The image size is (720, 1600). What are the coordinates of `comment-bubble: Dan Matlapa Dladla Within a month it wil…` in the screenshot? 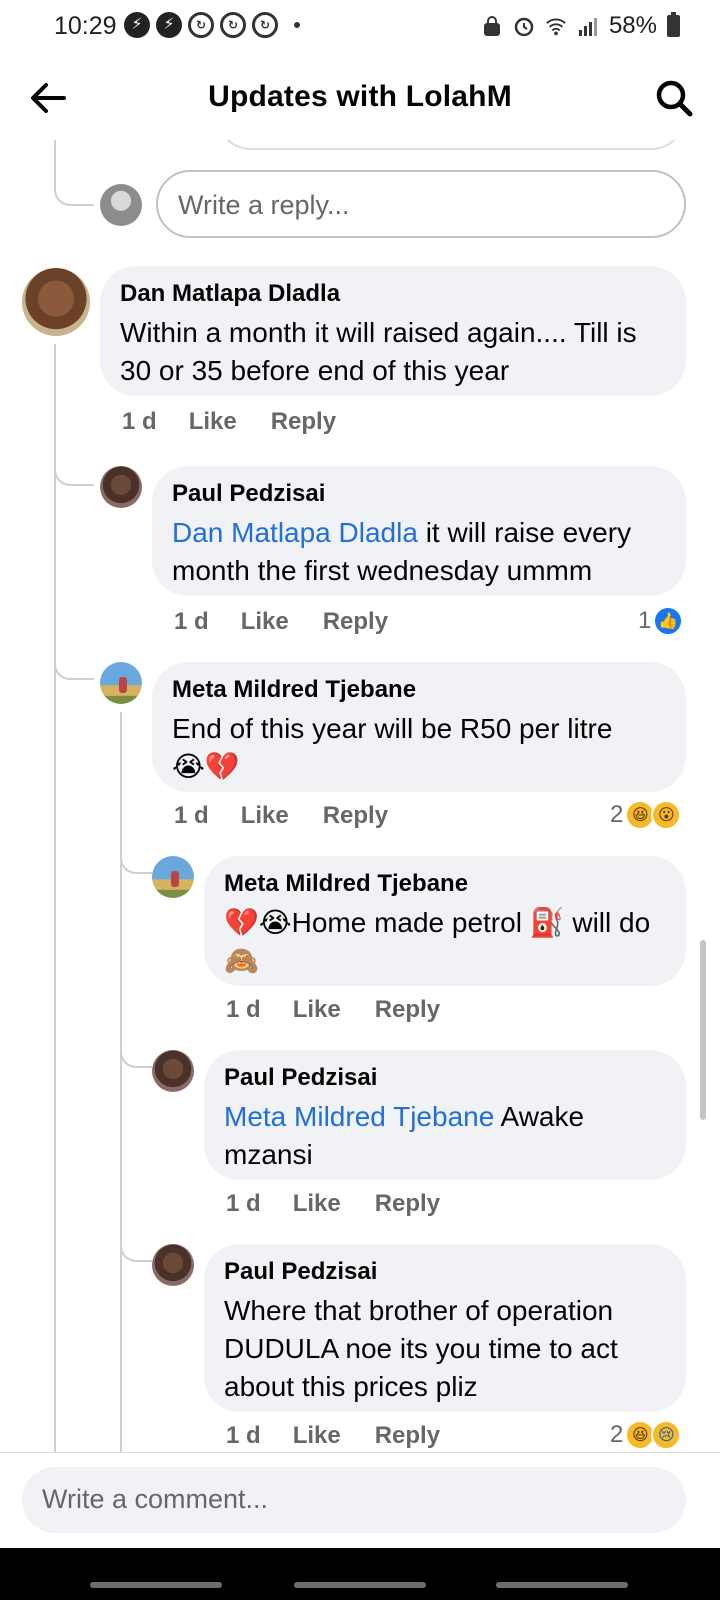 It's located at (393, 331).